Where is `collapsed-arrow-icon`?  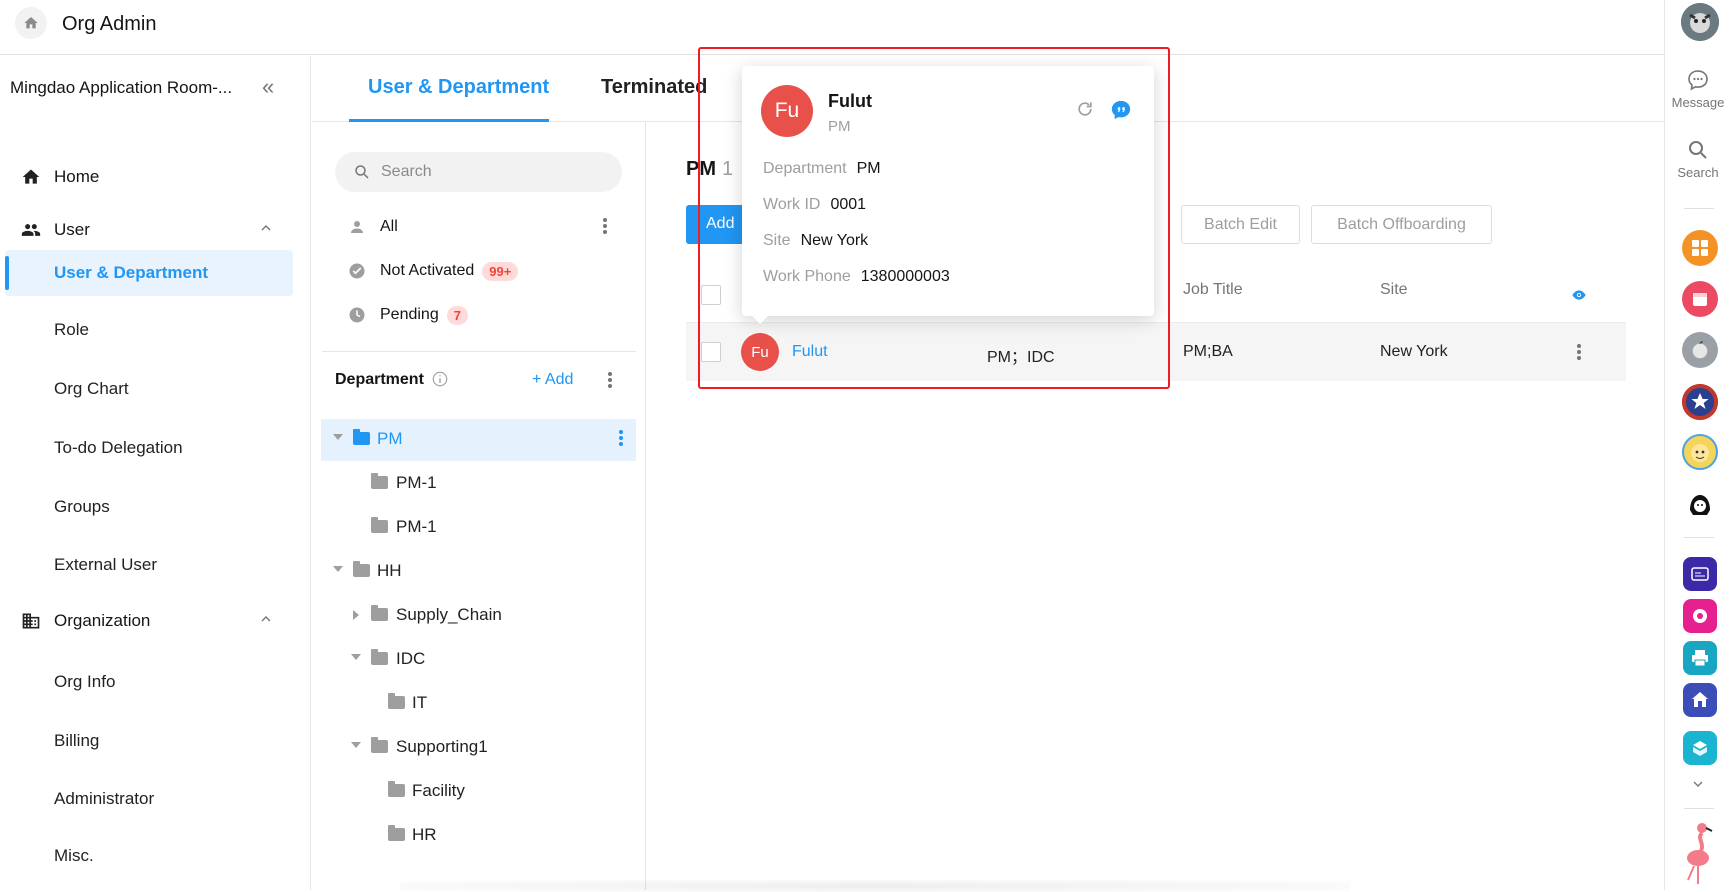 collapsed-arrow-icon is located at coordinates (356, 615).